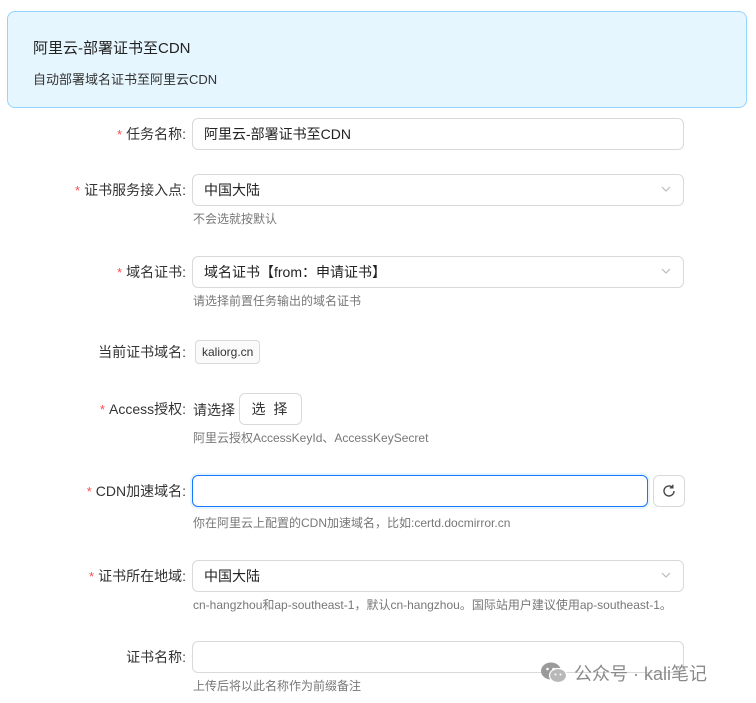 This screenshot has width=756, height=703. What do you see at coordinates (438, 576) in the screenshot?
I see `cert-region-select: 中国大陆` at bounding box center [438, 576].